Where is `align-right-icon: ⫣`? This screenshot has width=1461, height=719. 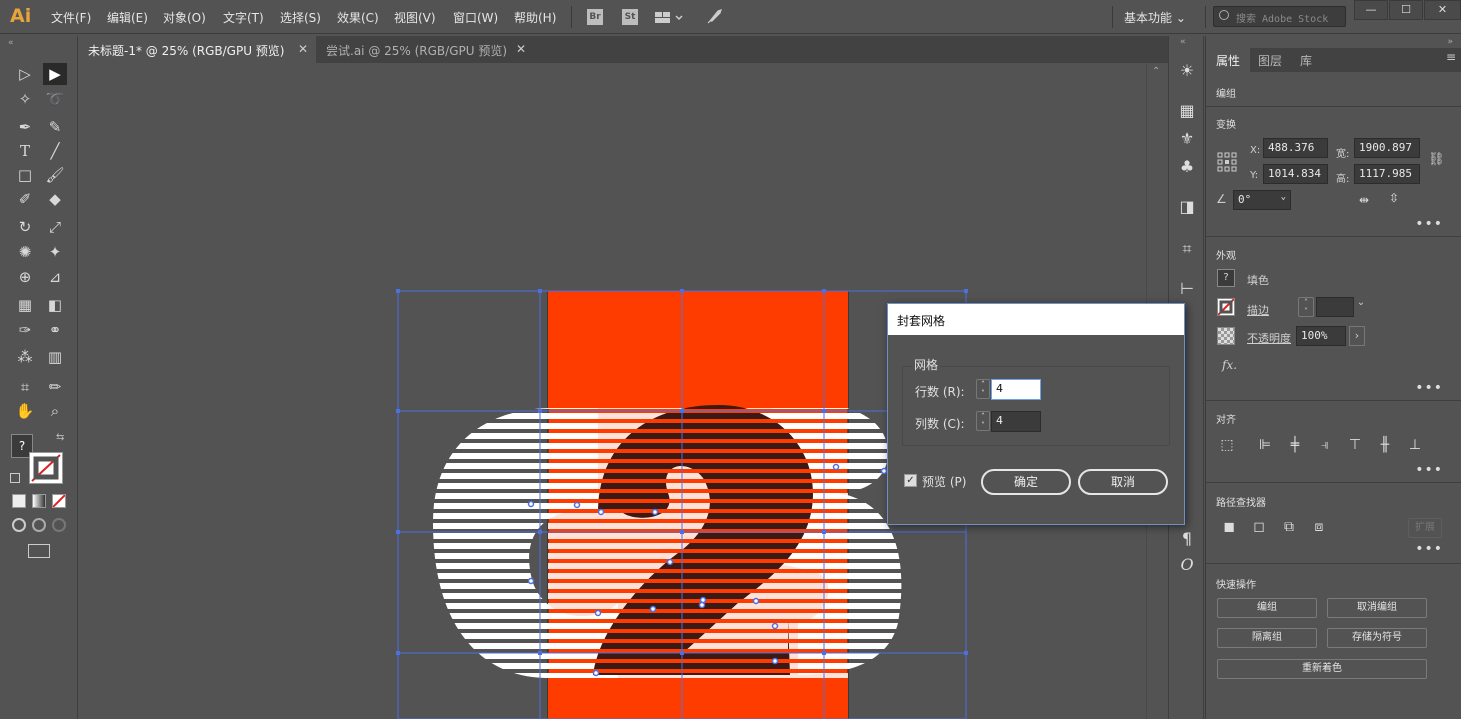
align-right-icon: ⫣ is located at coordinates (1325, 445).